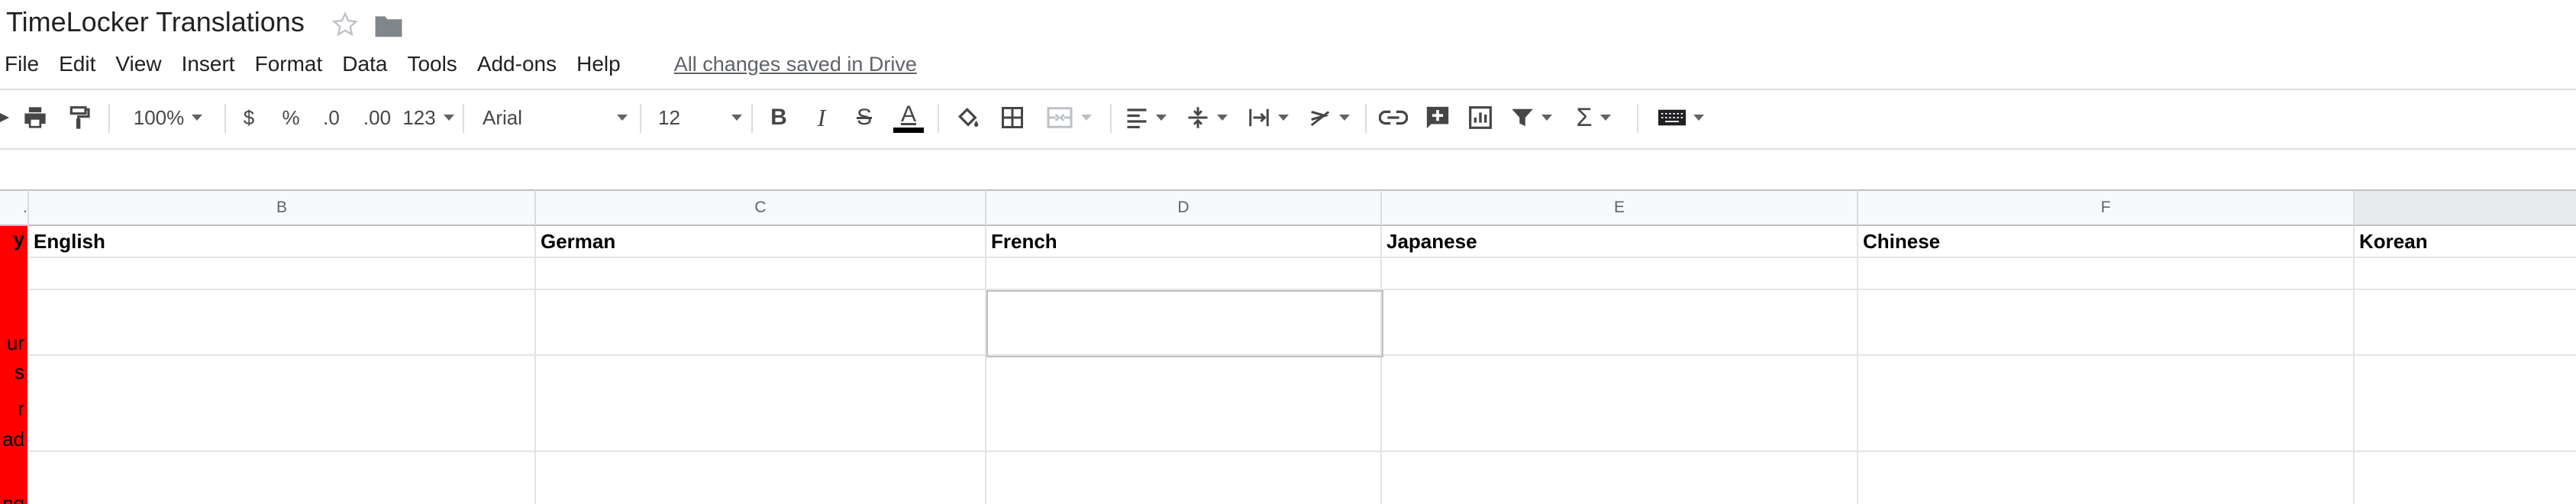 The height and width of the screenshot is (504, 2576). What do you see at coordinates (21, 408) in the screenshot?
I see `column-a-text-fragment: r` at bounding box center [21, 408].